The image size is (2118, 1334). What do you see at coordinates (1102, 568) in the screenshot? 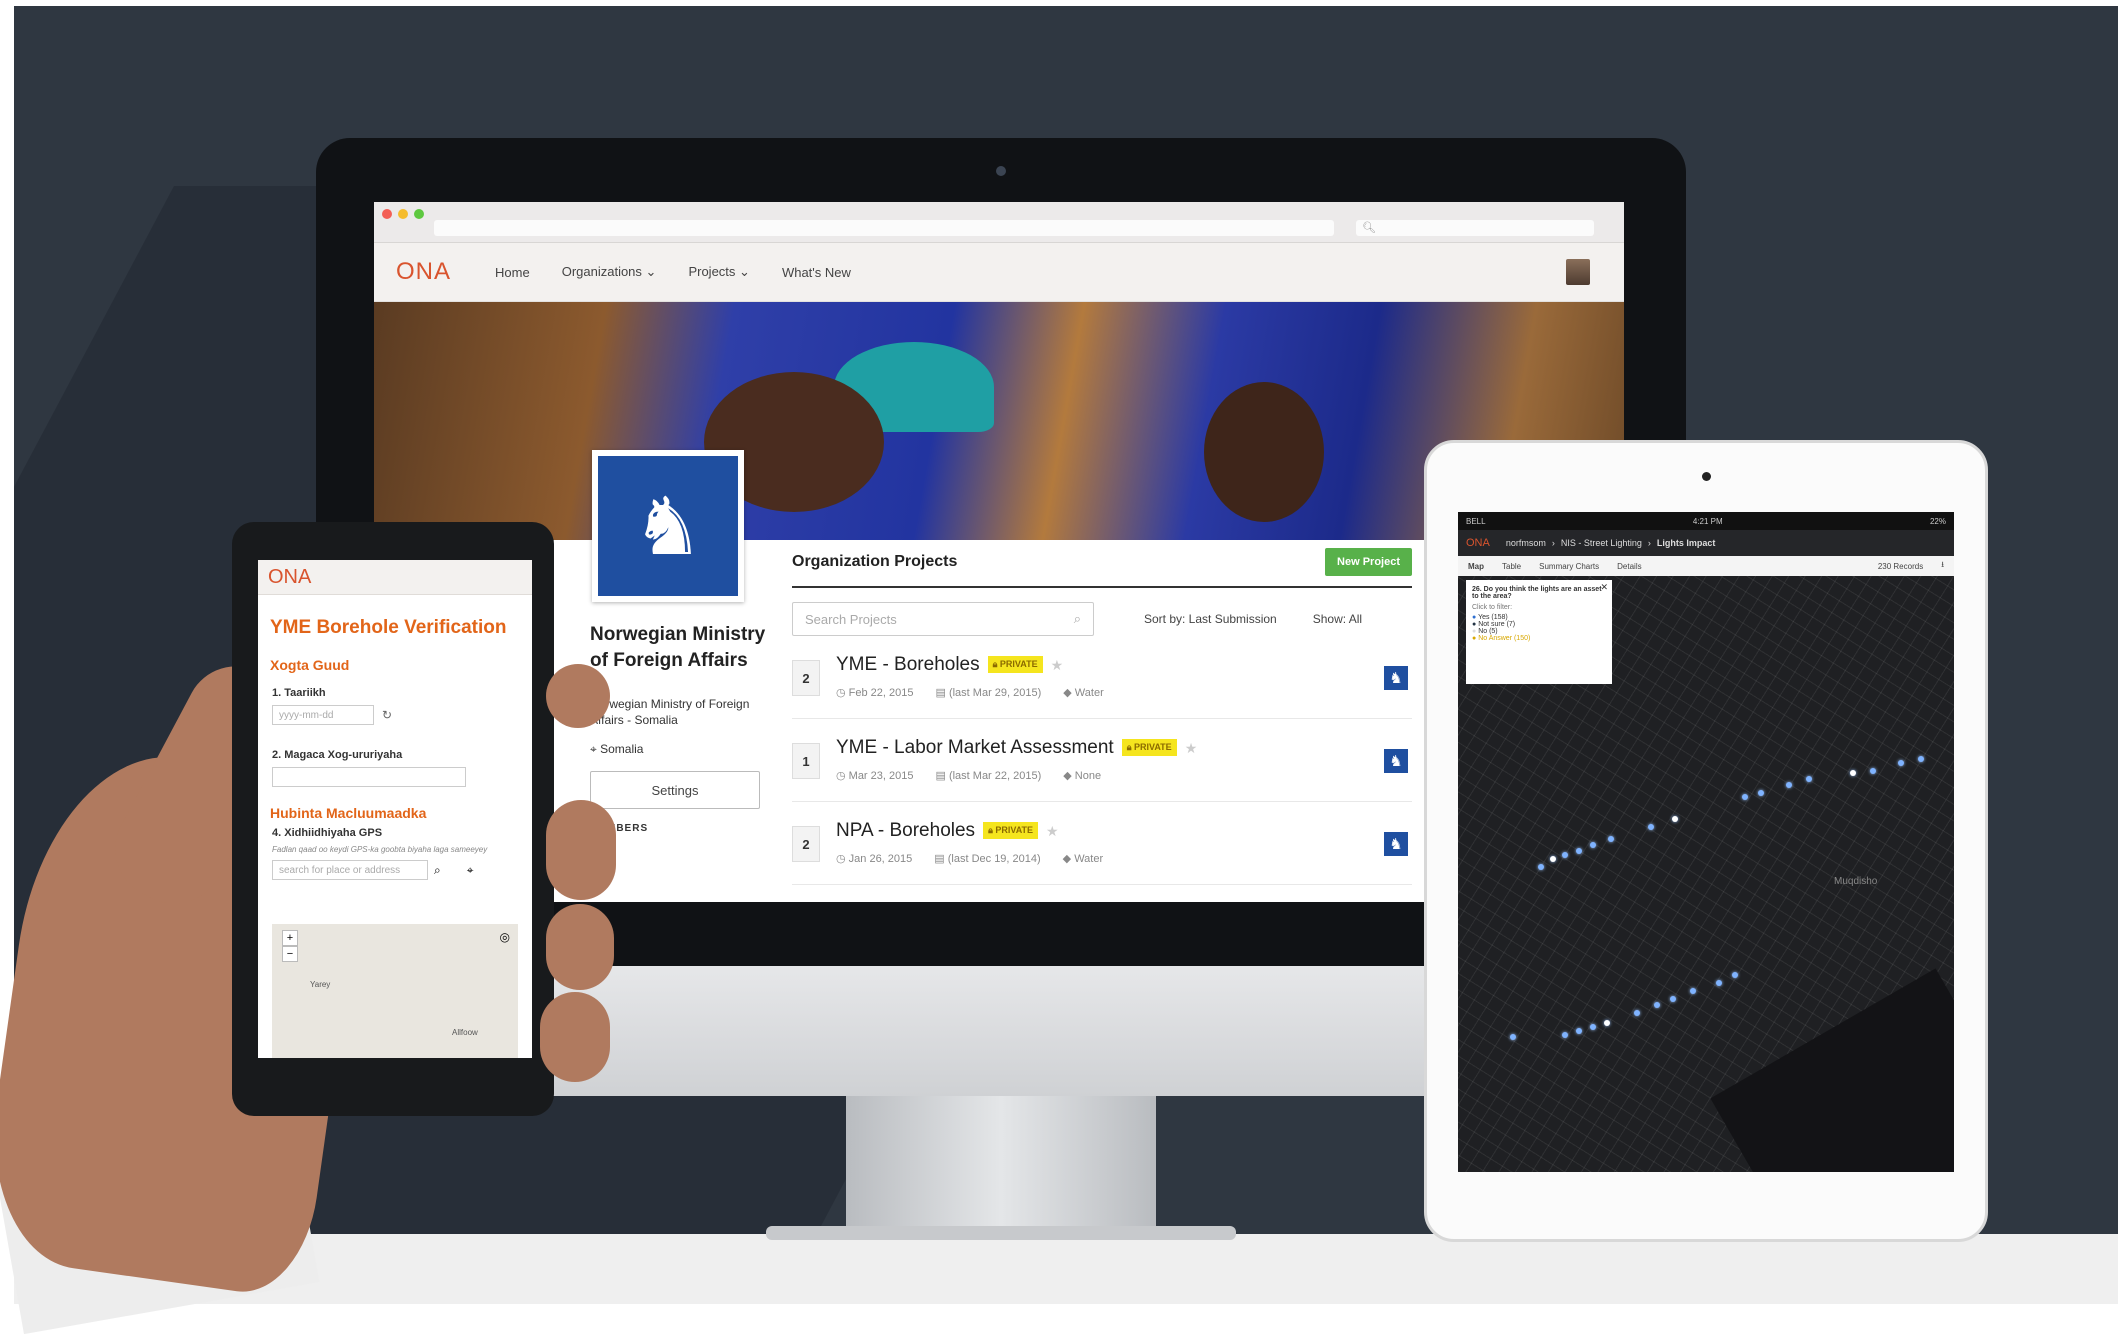
I see `projects-header: Organization Projects New Project` at bounding box center [1102, 568].